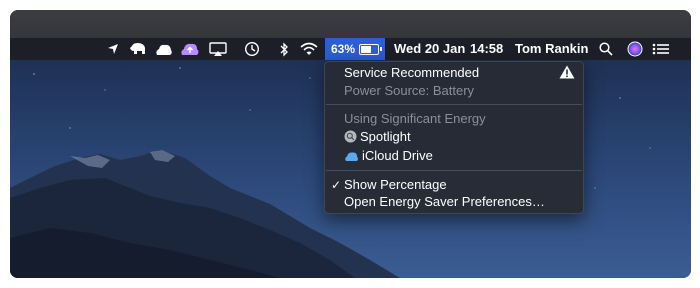 This screenshot has width=700, height=288. Describe the element at coordinates (429, 48) in the screenshot. I see `menubar-date: Wed 20 Jan` at that location.